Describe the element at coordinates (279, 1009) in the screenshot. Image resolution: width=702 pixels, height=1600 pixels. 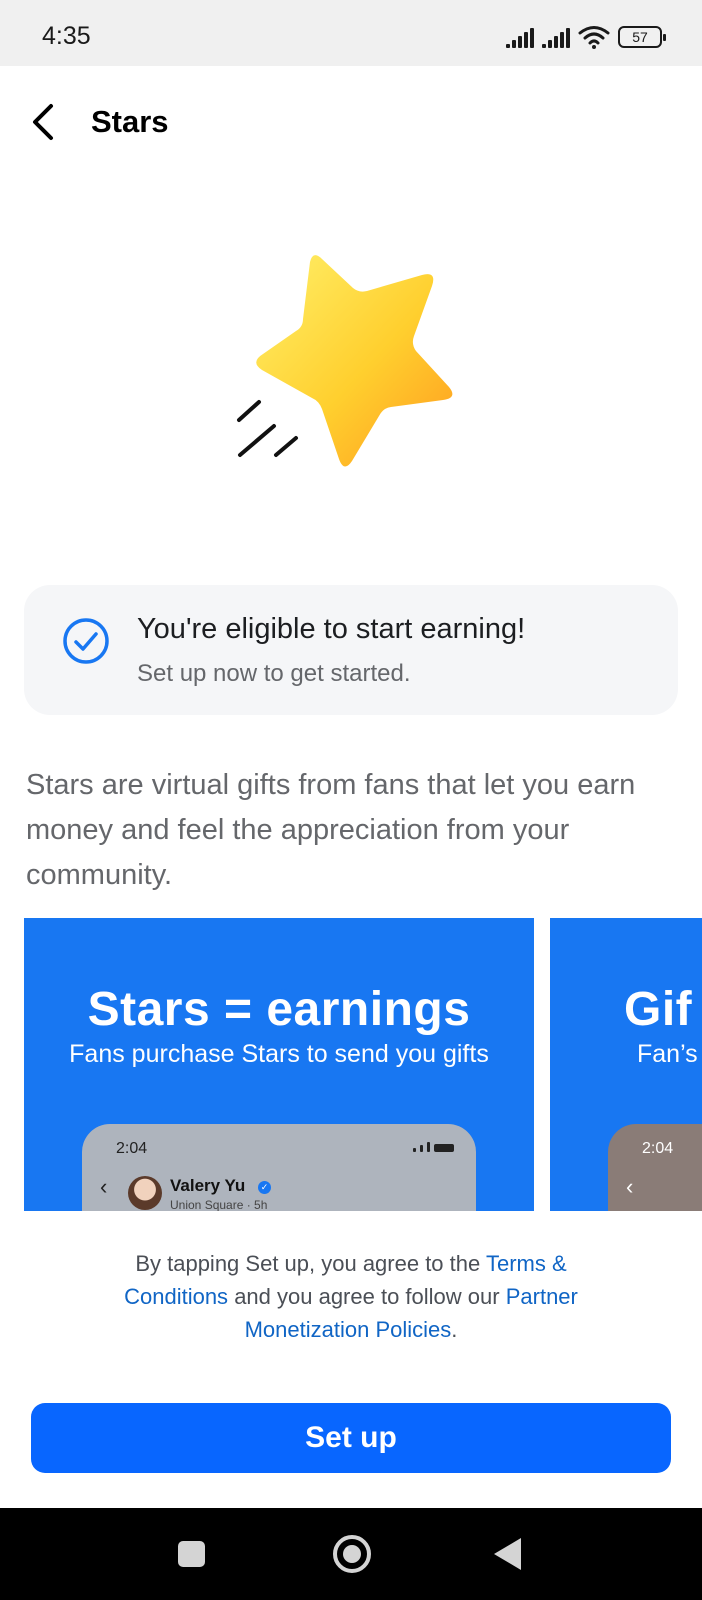
I see `carousel-card-title: Stars = earnings` at that location.